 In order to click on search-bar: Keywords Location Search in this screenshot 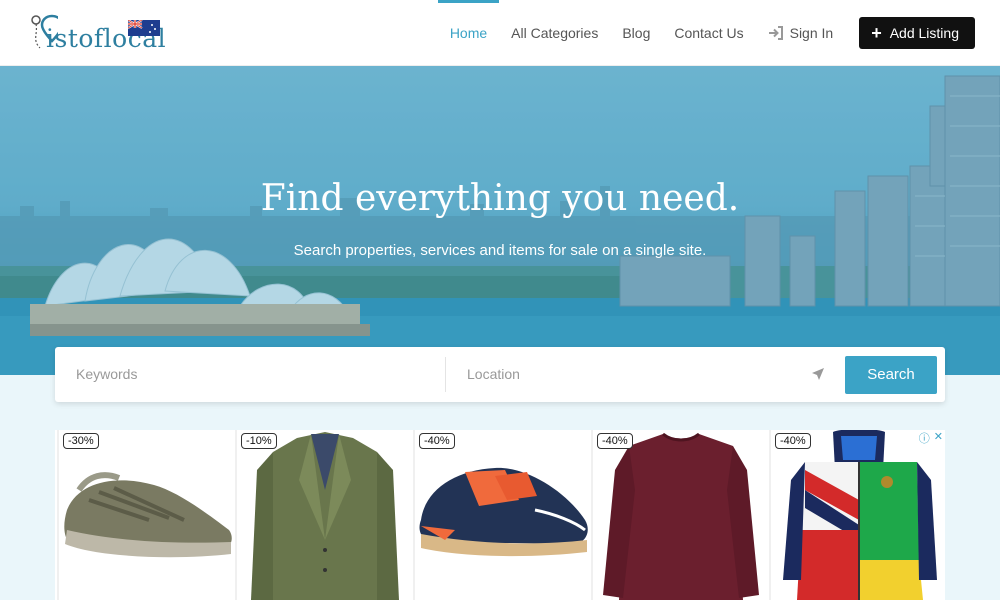, I will do `click(500, 374)`.